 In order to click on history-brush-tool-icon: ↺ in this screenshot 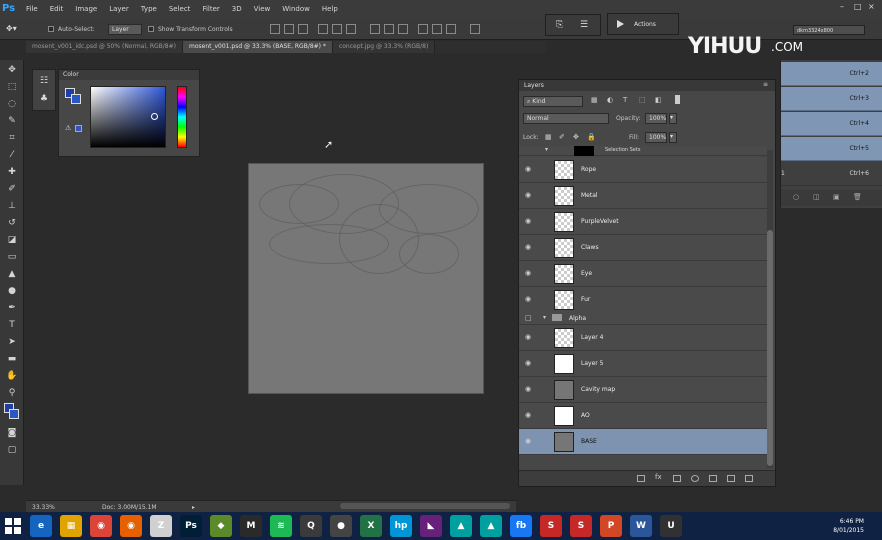, I will do `click(12, 223)`.